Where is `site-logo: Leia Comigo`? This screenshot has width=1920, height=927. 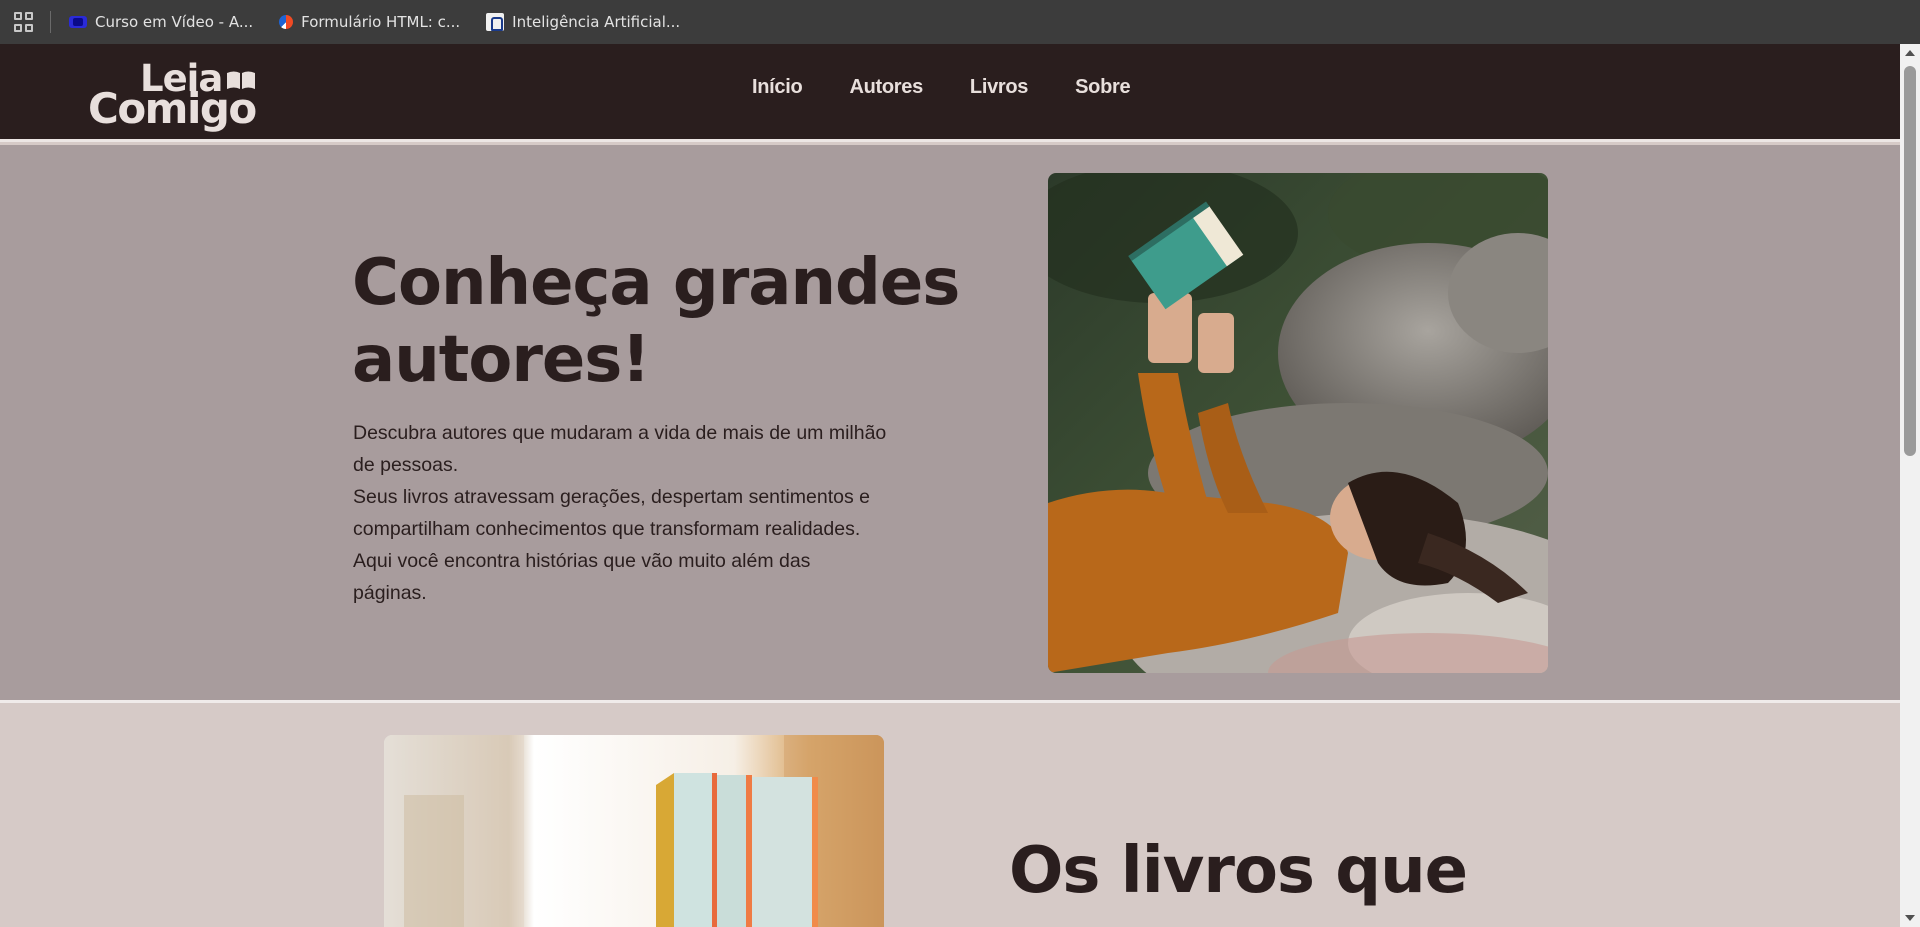
site-logo: Leia Comigo is located at coordinates (173, 94).